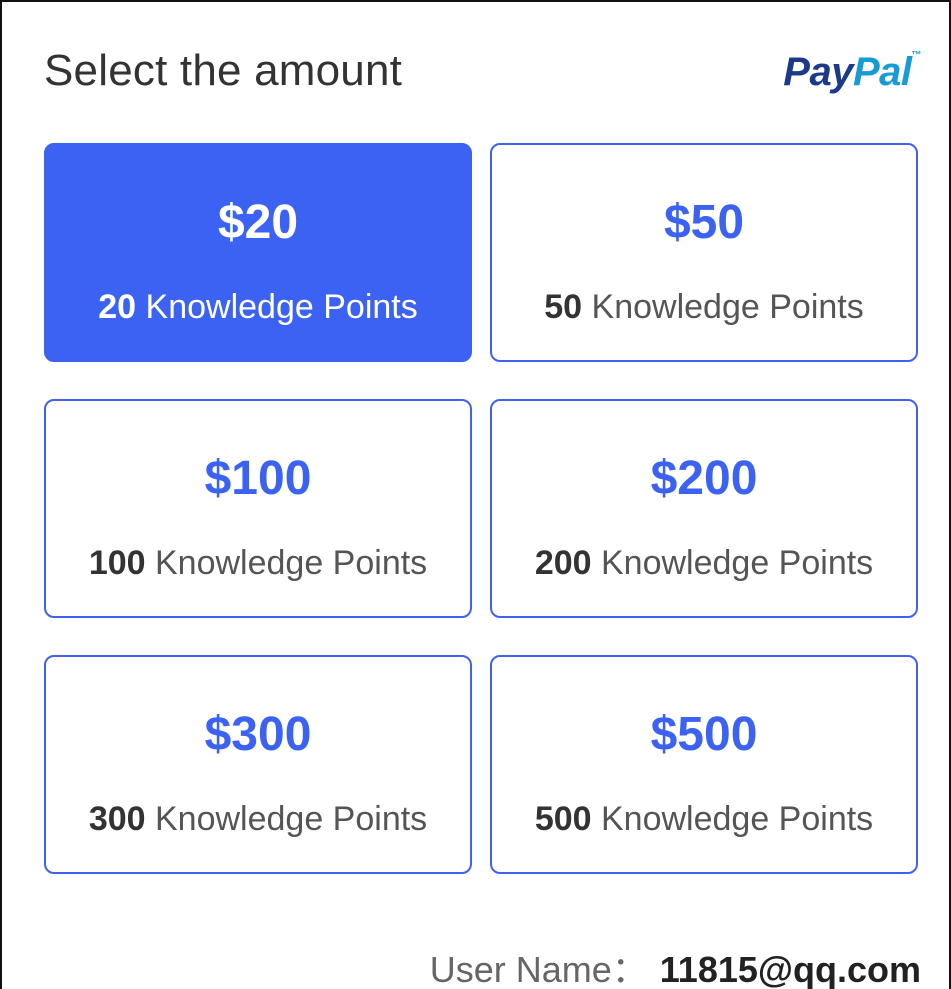 This screenshot has height=989, width=951. Describe the element at coordinates (258, 734) in the screenshot. I see `amount-price: $300` at that location.